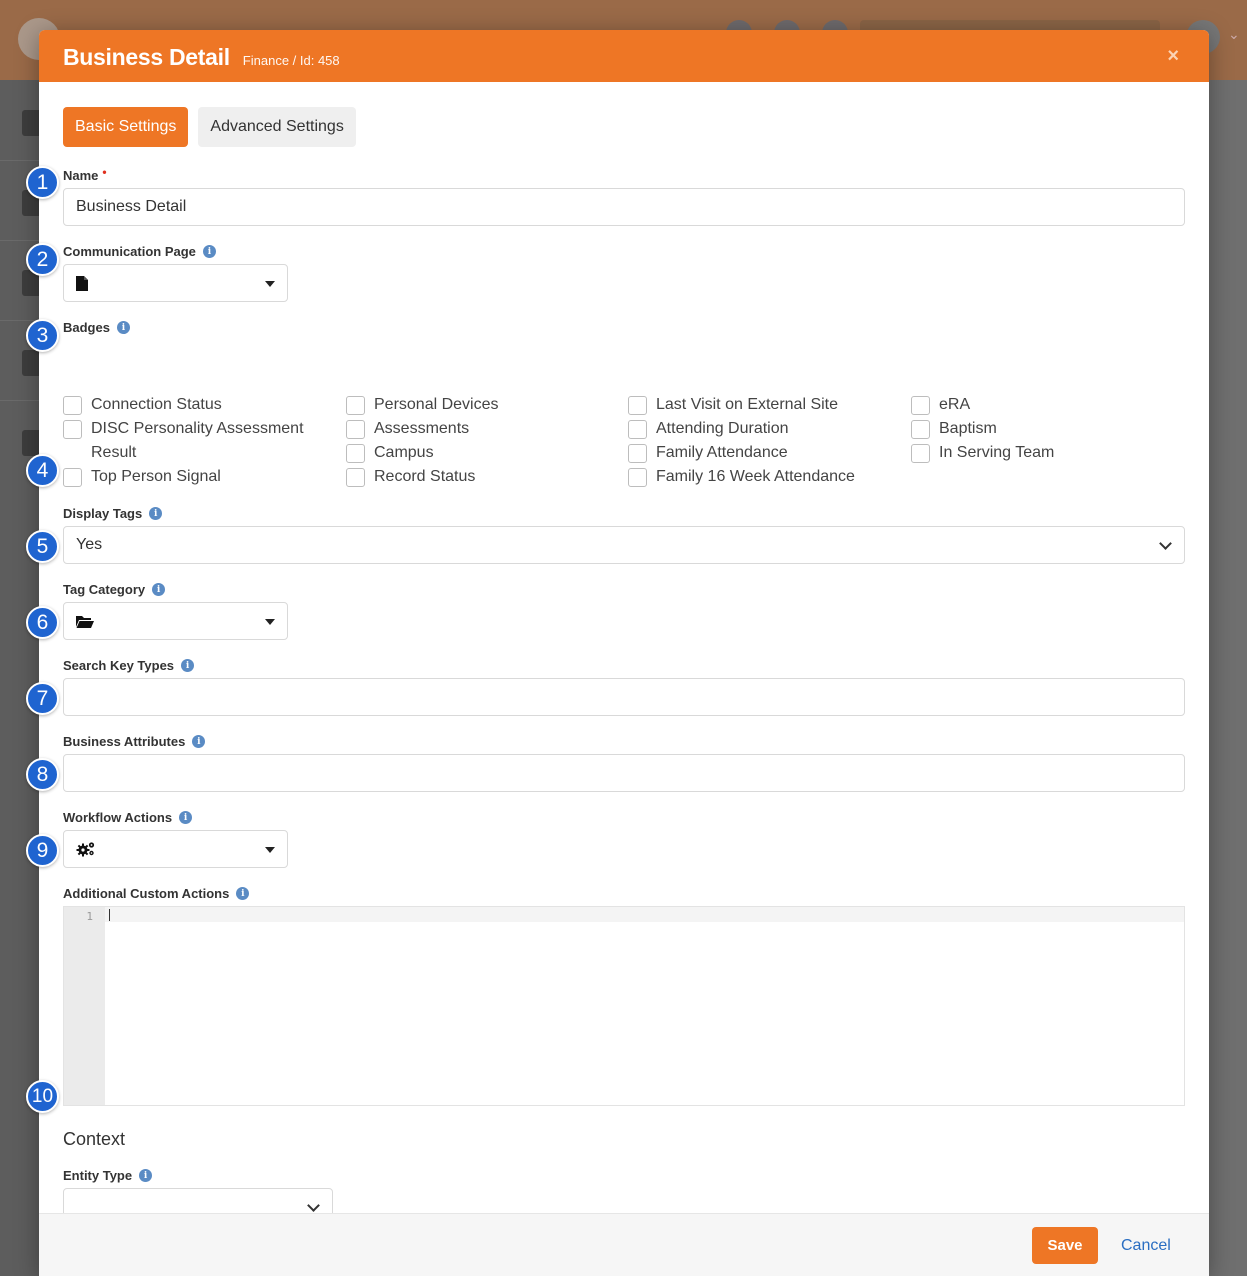 Image resolution: width=1247 pixels, height=1276 pixels. Describe the element at coordinates (146, 893) in the screenshot. I see `additional-custom-actions-label-text: Additional Custom Actions` at that location.